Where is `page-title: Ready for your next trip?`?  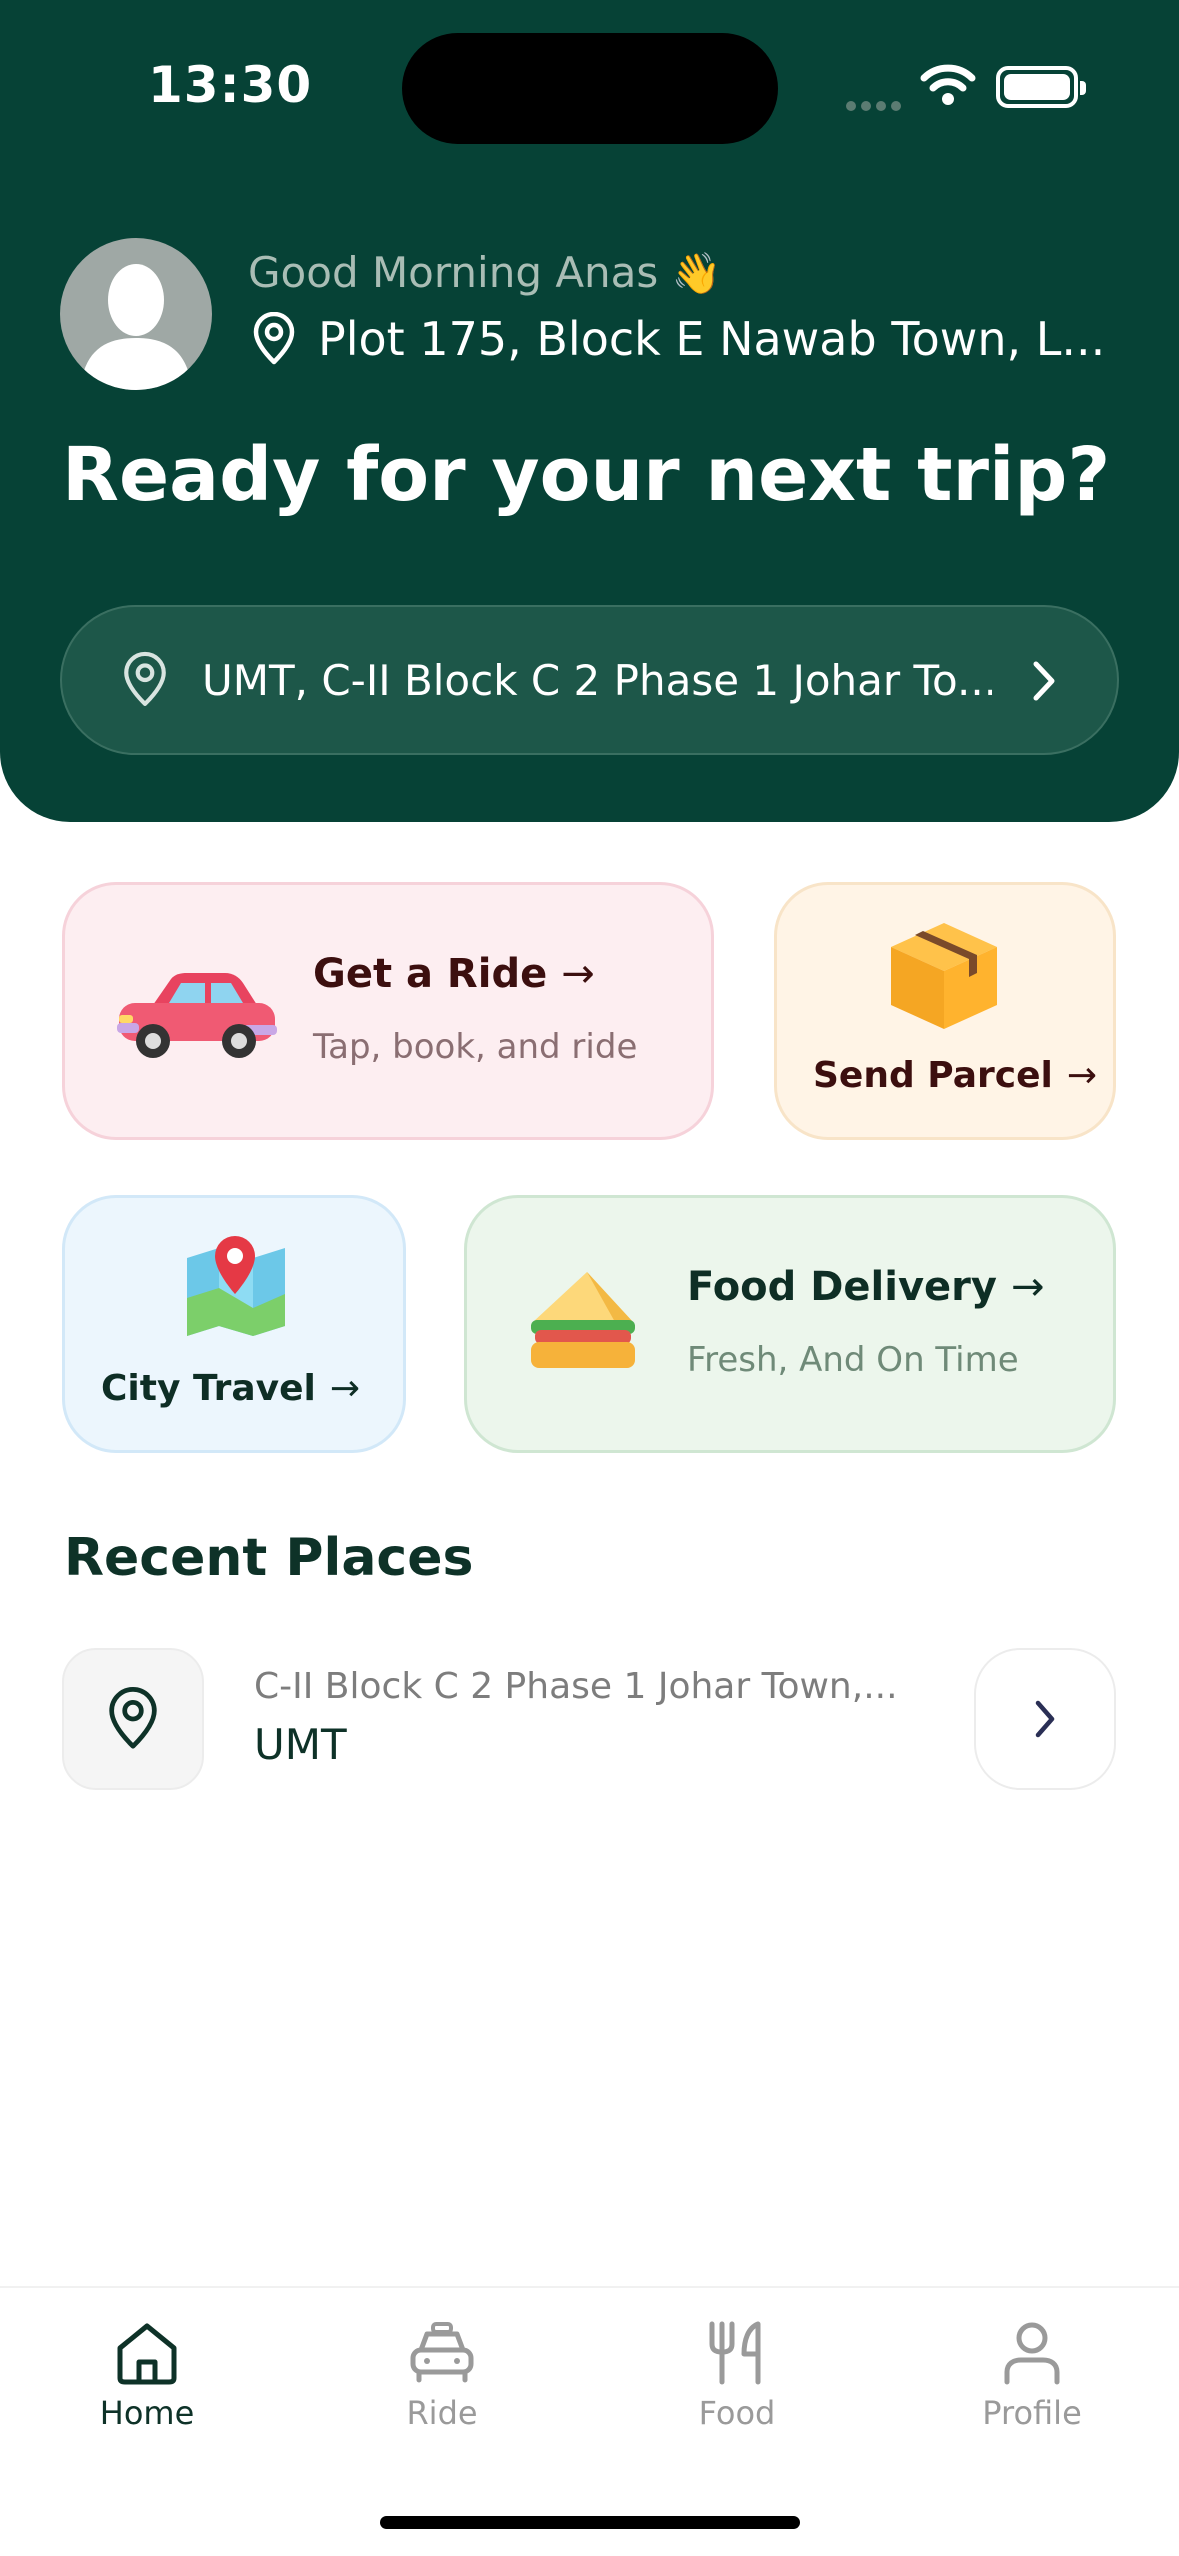
page-title: Ready for your next trip? is located at coordinates (586, 475).